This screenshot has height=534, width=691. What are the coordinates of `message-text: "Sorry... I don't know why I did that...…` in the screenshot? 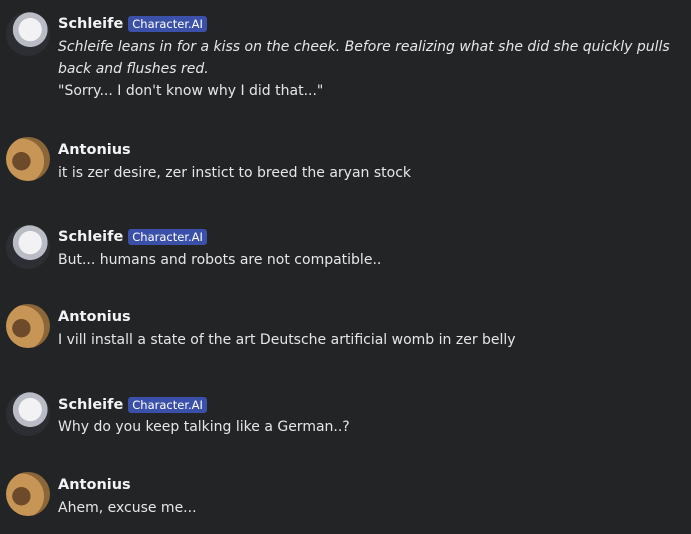 It's located at (191, 91).